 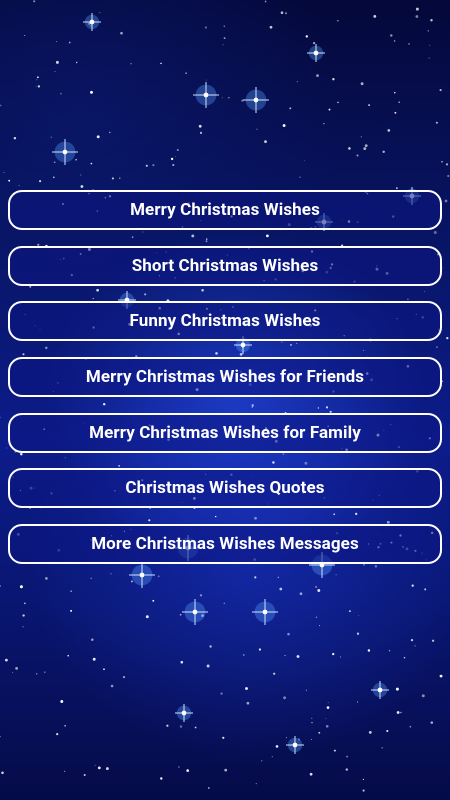 I want to click on christmas-wishes-quotes-button: Christmas Wishes Quotes, so click(x=225, y=488).